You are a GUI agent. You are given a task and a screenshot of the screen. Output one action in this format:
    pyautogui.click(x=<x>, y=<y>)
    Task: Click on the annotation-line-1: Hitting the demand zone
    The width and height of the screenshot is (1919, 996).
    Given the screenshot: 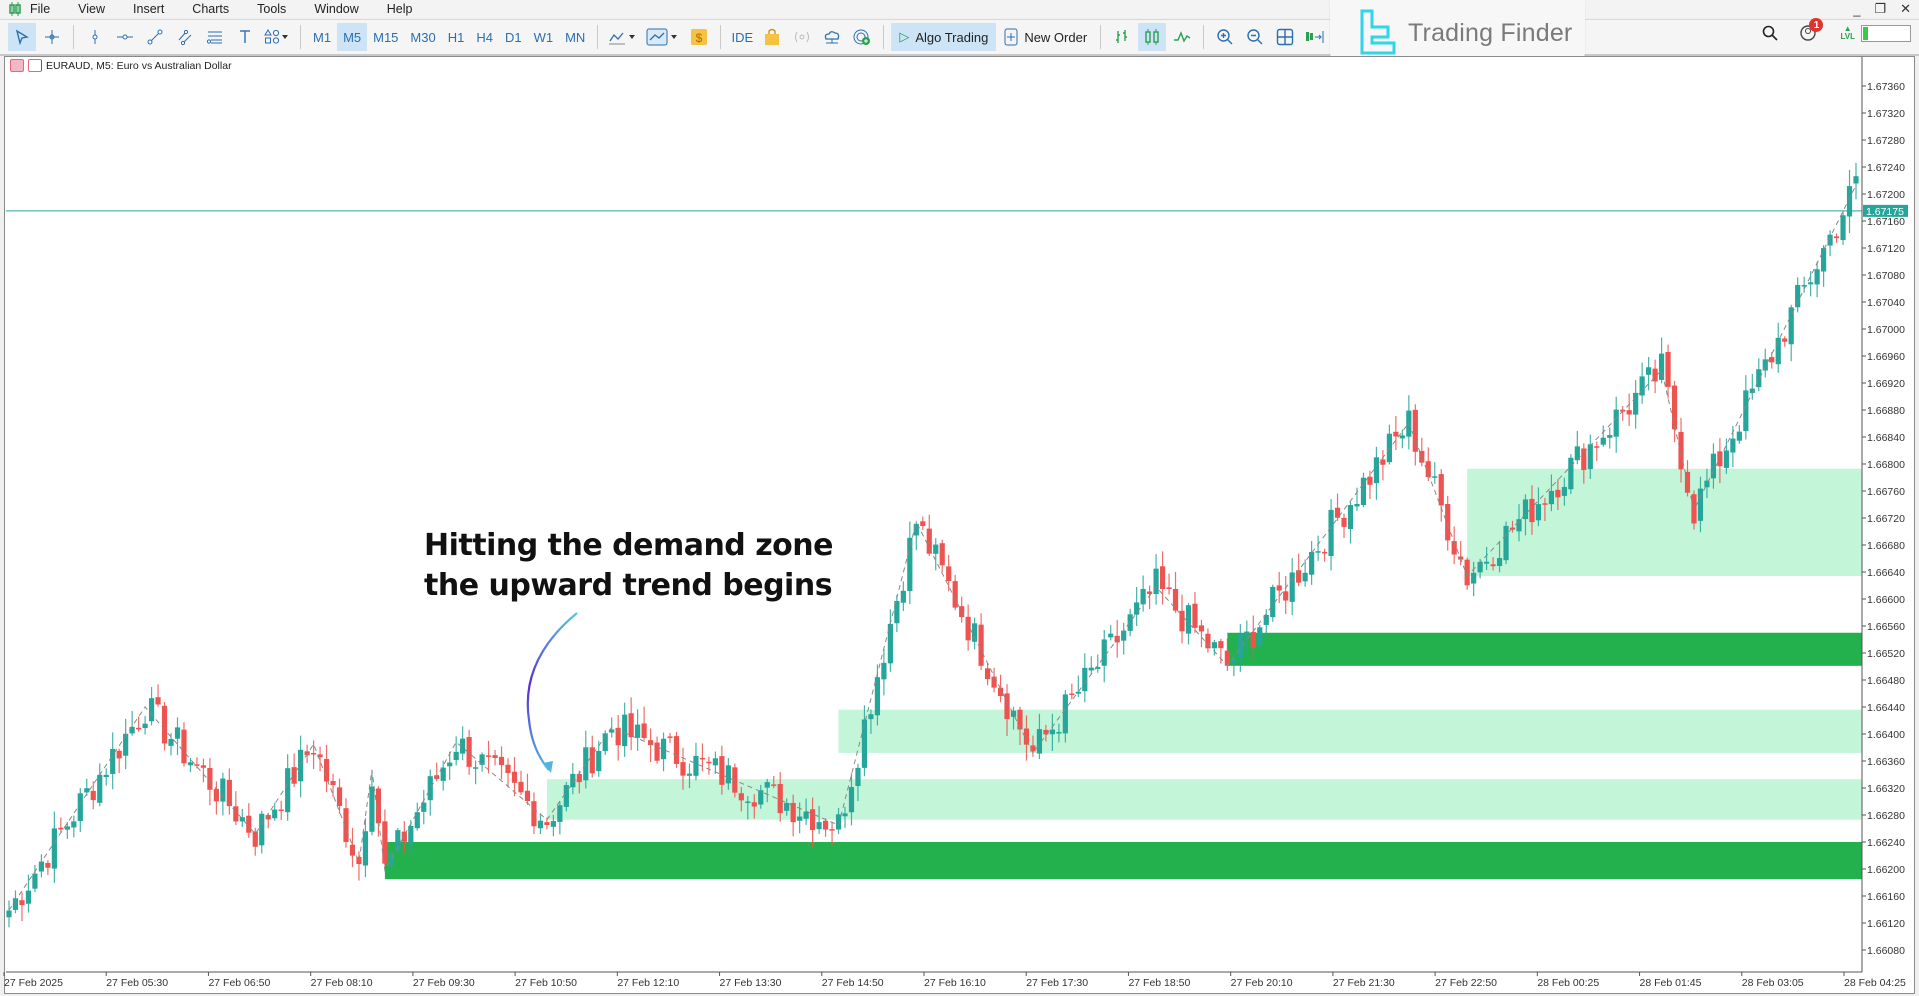 What is the action you would take?
    pyautogui.click(x=629, y=545)
    